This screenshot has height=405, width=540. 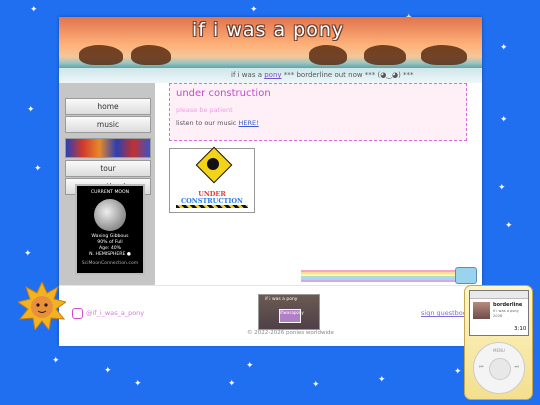 What do you see at coordinates (42, 306) in the screenshot?
I see `sun-cat-icon` at bounding box center [42, 306].